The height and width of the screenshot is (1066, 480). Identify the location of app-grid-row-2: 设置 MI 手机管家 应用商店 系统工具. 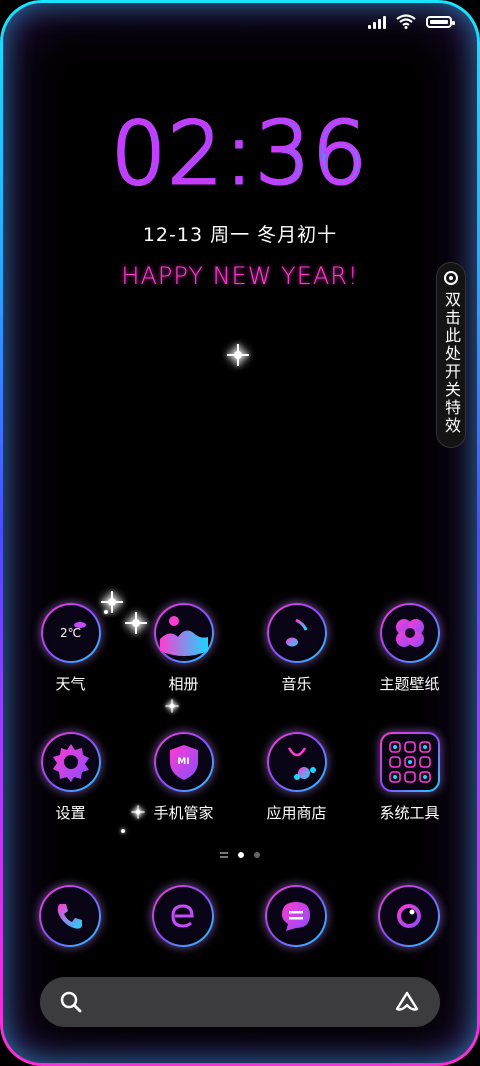
(240, 777).